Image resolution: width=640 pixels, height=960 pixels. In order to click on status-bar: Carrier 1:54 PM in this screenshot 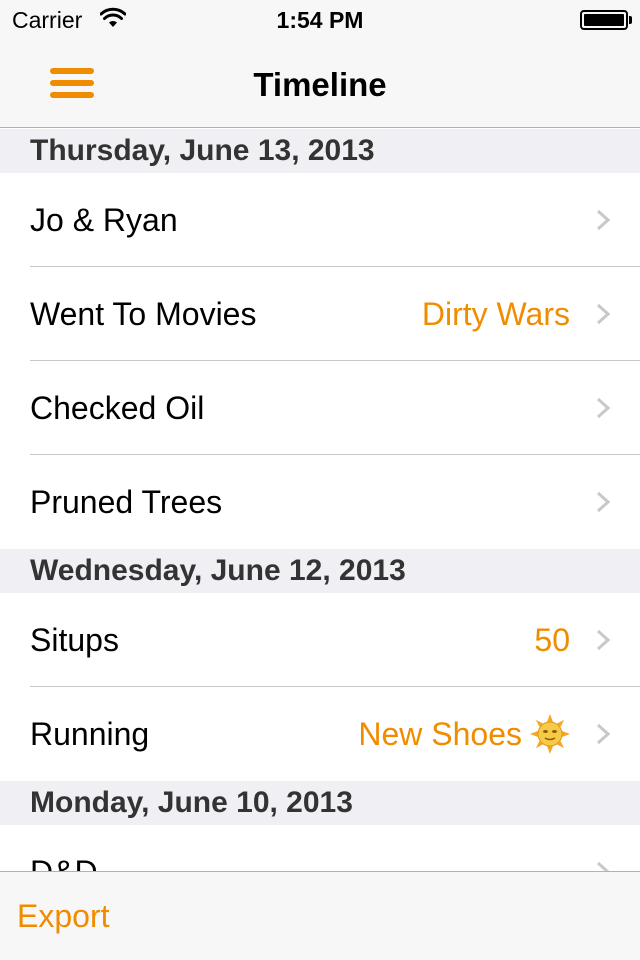, I will do `click(320, 20)`.